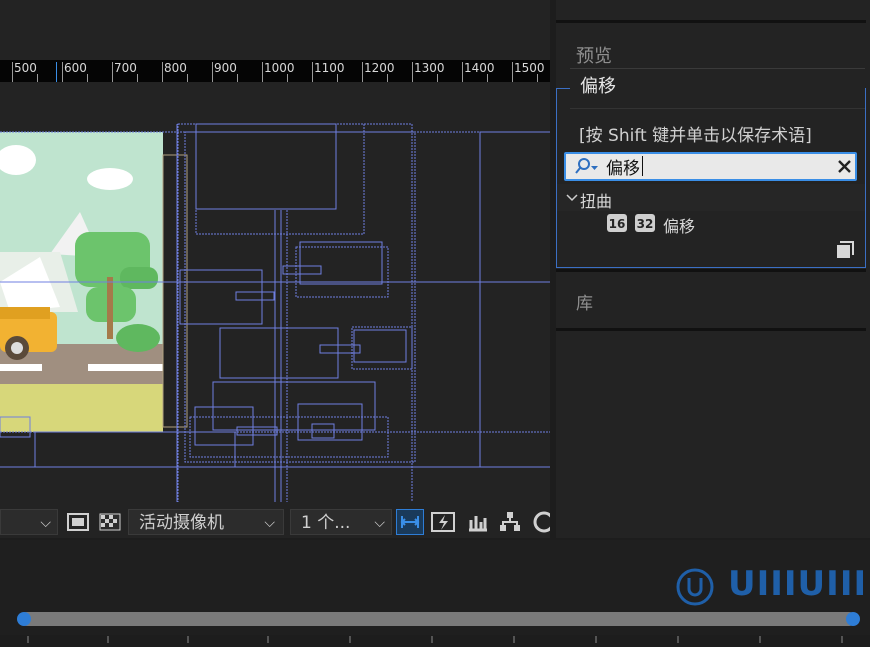  What do you see at coordinates (845, 166) in the screenshot?
I see `clear-search-icon` at bounding box center [845, 166].